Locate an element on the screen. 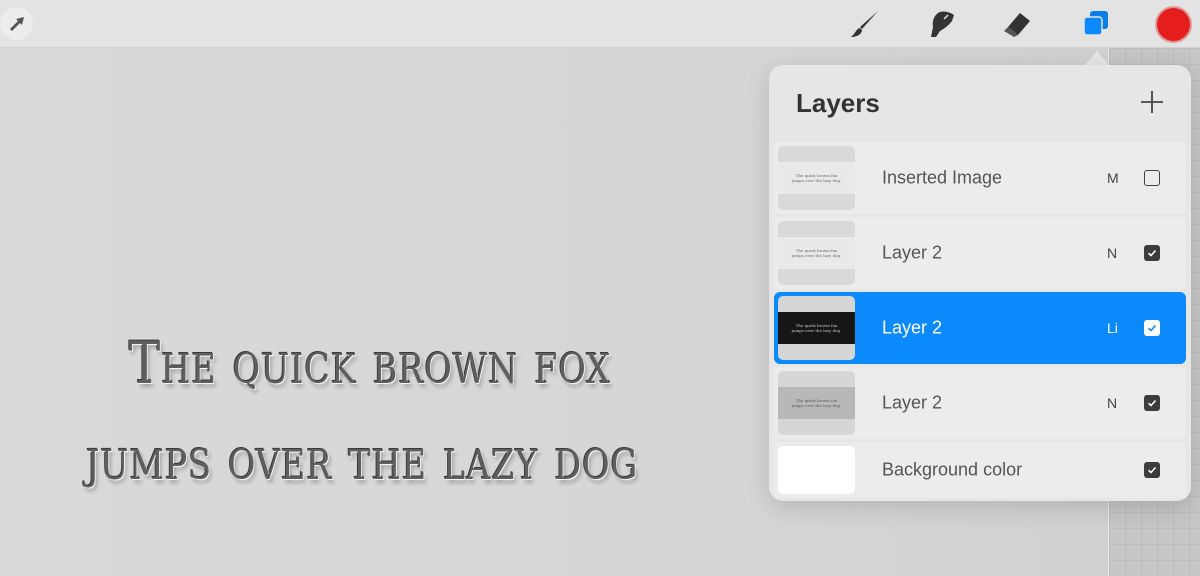 This screenshot has width=1200, height=576. smudge-finger-icon is located at coordinates (942, 24).